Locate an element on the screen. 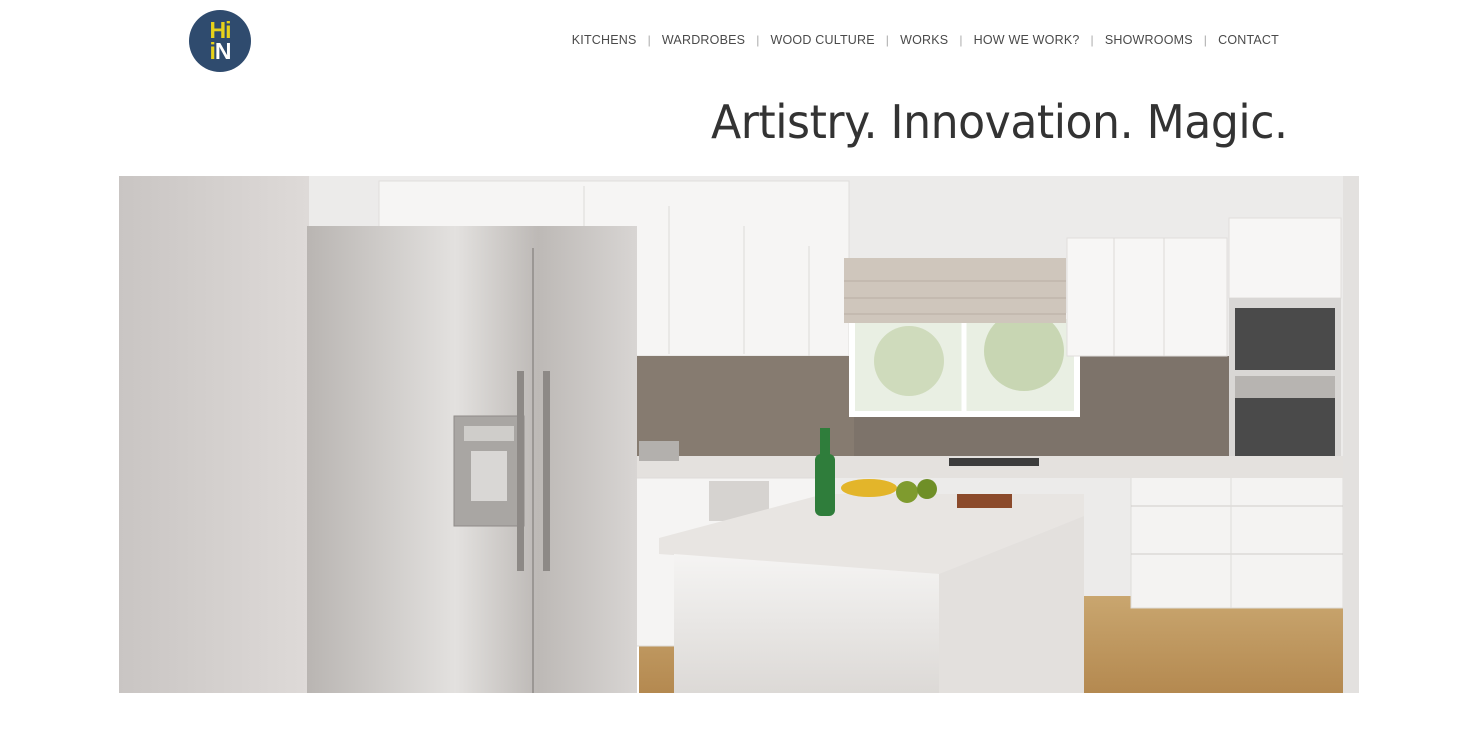  nav-item-wood-culture: WOOD CULTURE is located at coordinates (823, 40).